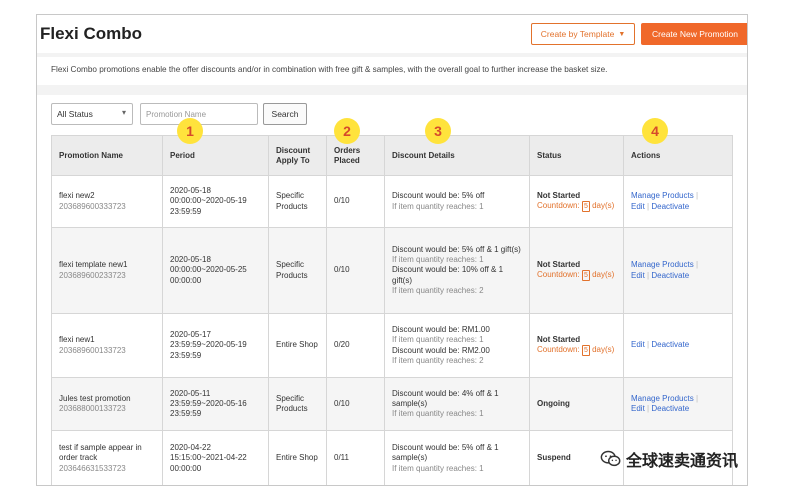  I want to click on promotion-name-cell: Jules test promotion 203688000133723, so click(107, 404).